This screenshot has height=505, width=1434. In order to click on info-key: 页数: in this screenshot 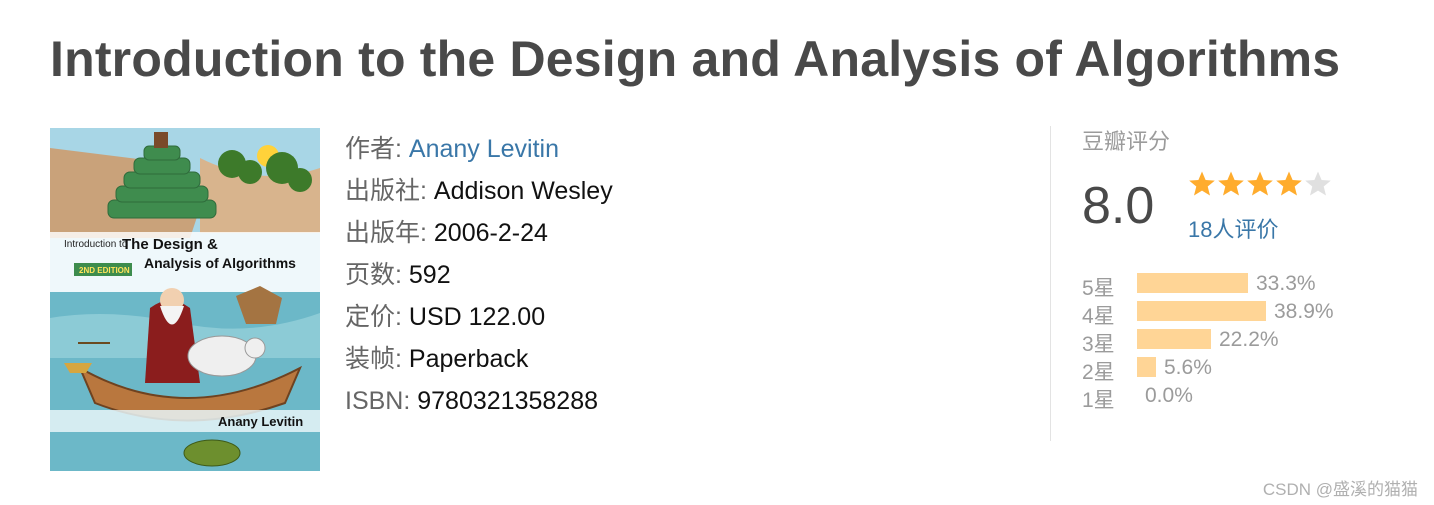, I will do `click(373, 275)`.